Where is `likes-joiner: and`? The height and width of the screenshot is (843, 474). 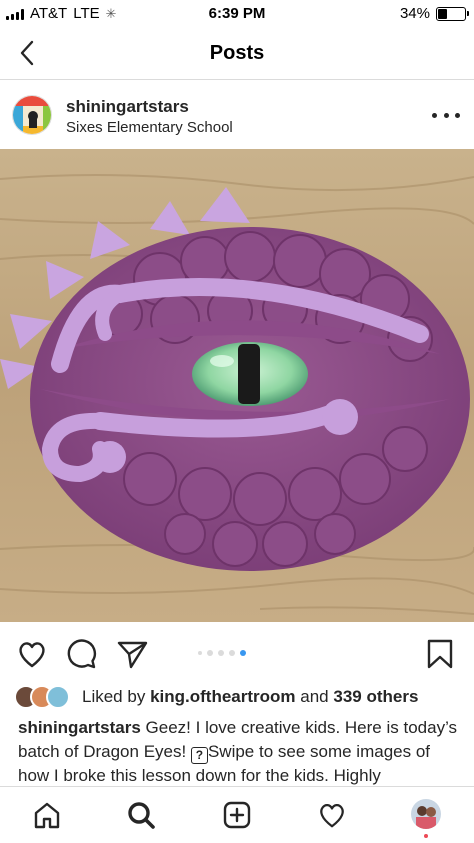
likes-joiner: and is located at coordinates (314, 696).